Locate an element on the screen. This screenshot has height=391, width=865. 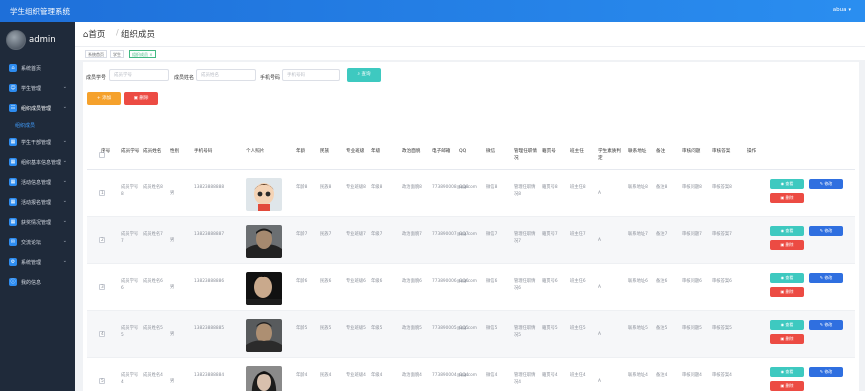
sidebar-item-9: ⚙ 系统管理 ⌄ is located at coordinates (37, 262).